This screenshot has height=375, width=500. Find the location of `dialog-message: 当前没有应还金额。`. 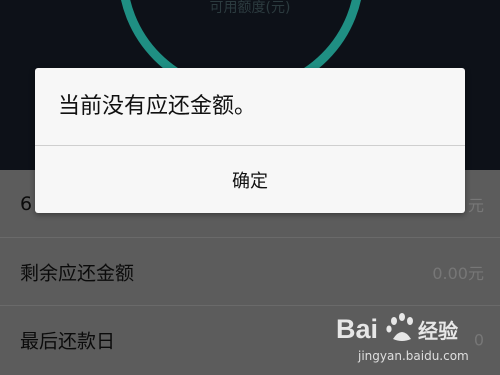

dialog-message: 当前没有应还金额。 is located at coordinates (157, 106).